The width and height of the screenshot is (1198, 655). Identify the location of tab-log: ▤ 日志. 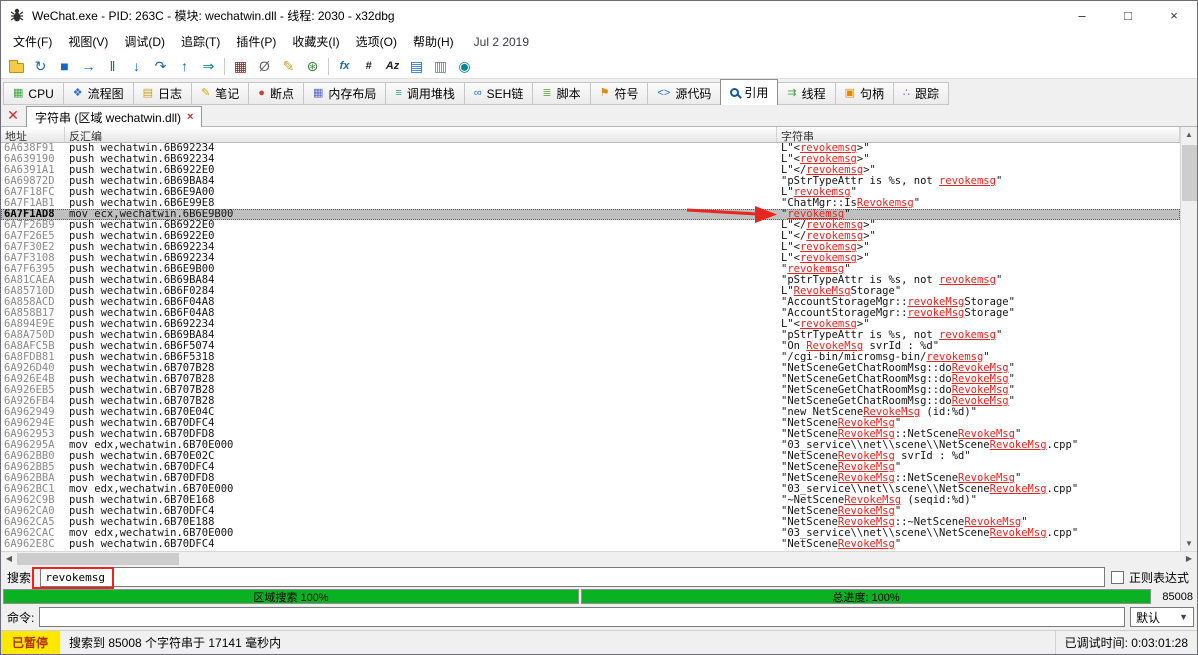
(162, 93).